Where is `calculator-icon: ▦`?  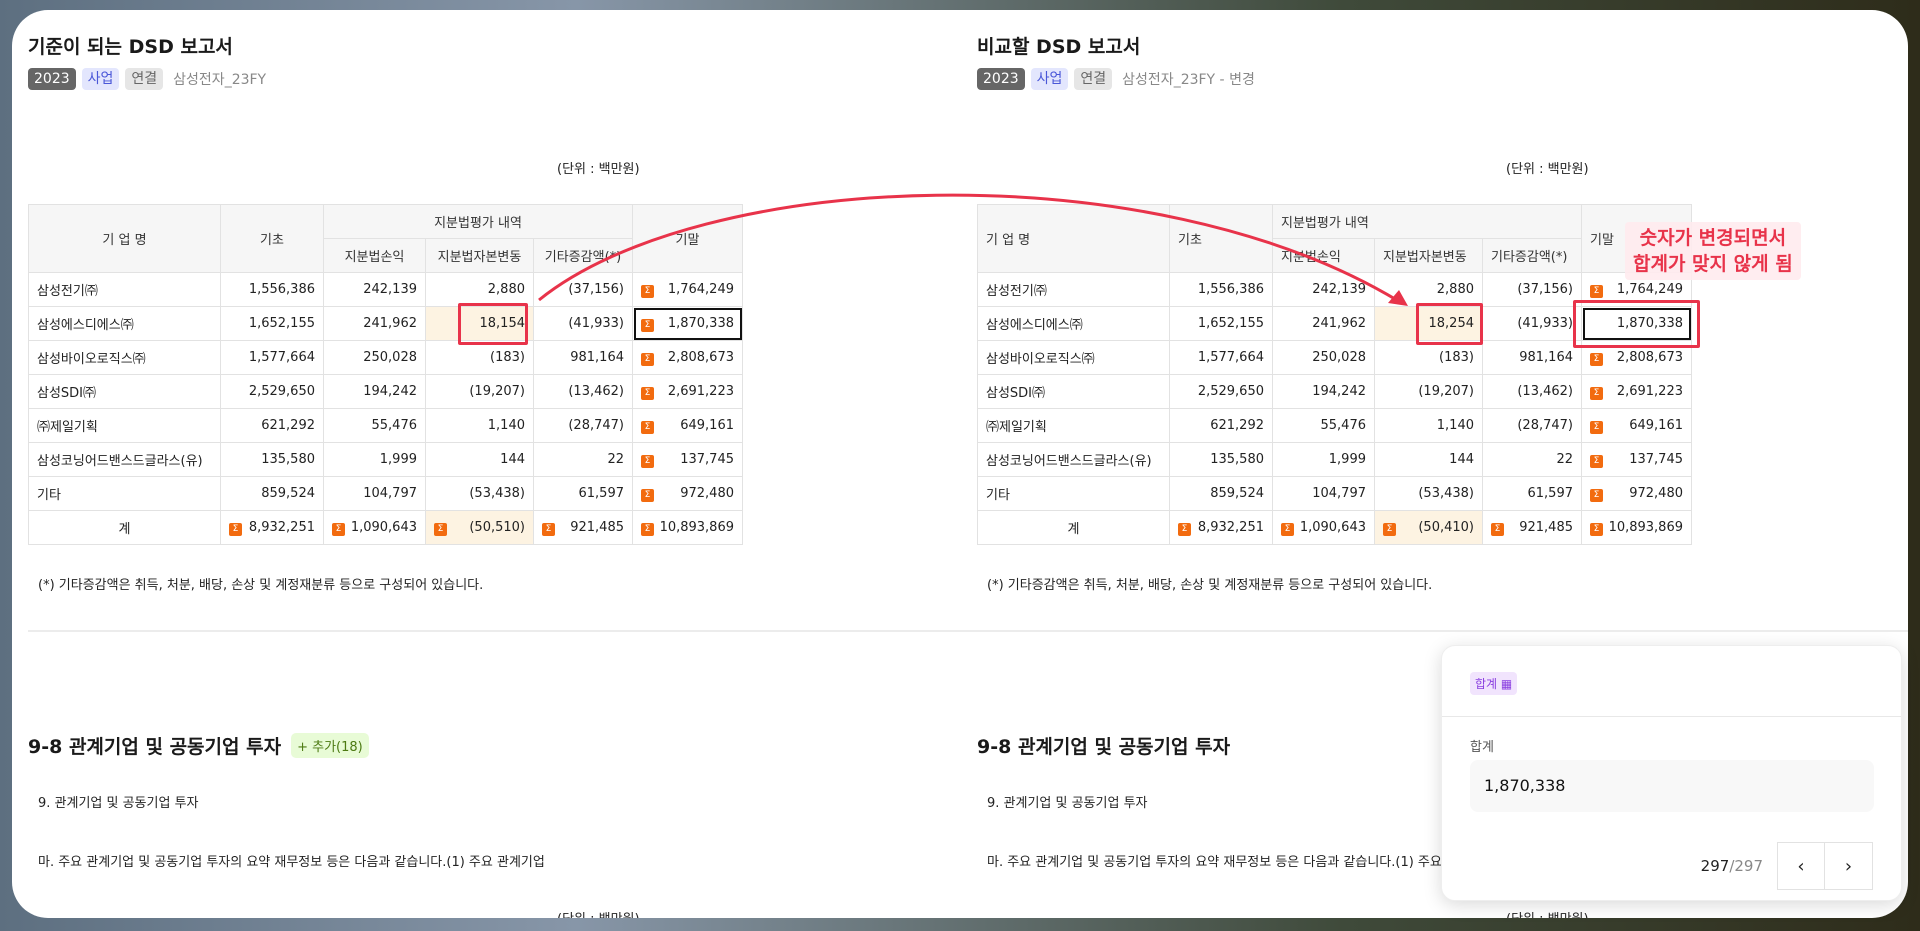 calculator-icon: ▦ is located at coordinates (1506, 684).